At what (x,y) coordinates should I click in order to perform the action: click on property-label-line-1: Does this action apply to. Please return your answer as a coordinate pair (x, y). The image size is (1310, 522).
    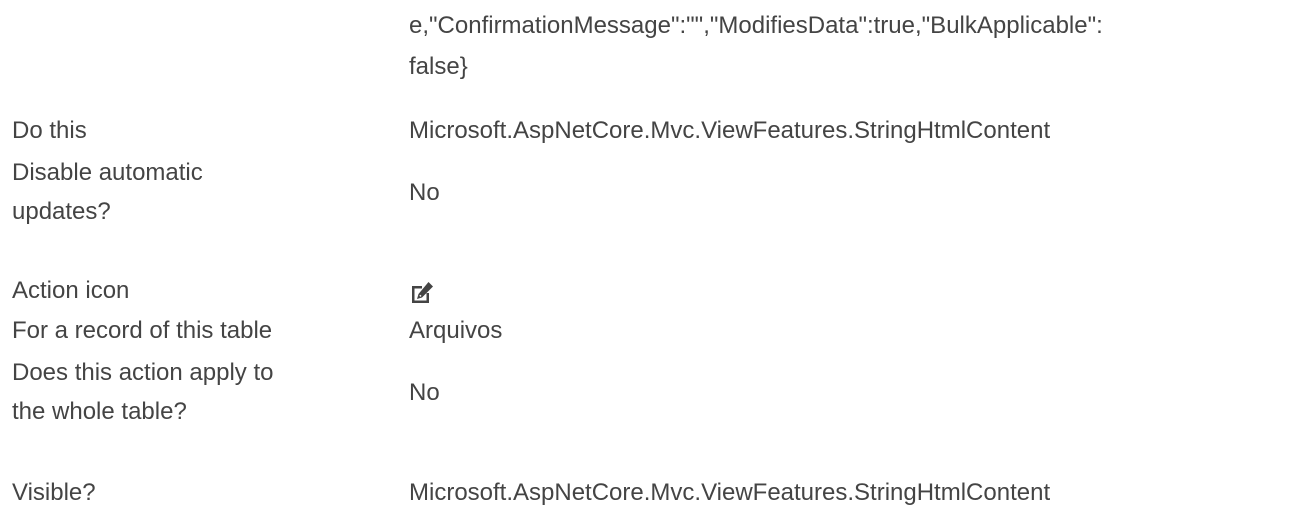
    Looking at the image, I should click on (143, 372).